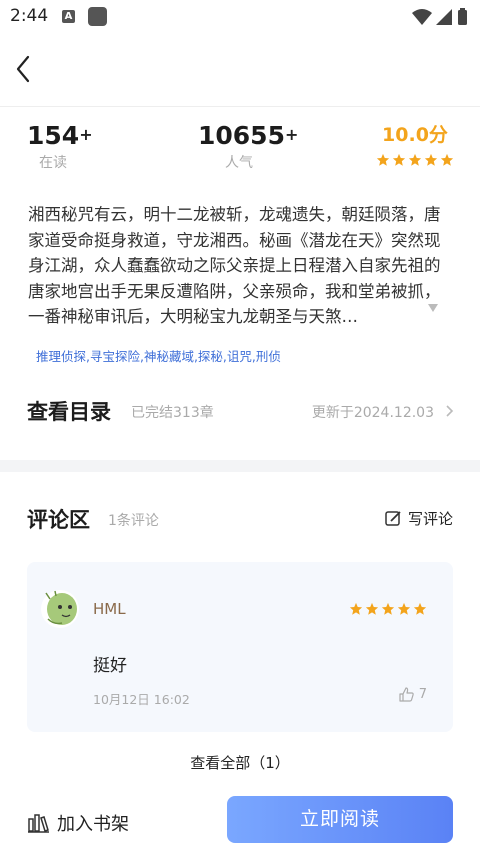 The width and height of the screenshot is (480, 853). I want to click on bottom-bar: 加入书架 立即阅读, so click(240, 821).